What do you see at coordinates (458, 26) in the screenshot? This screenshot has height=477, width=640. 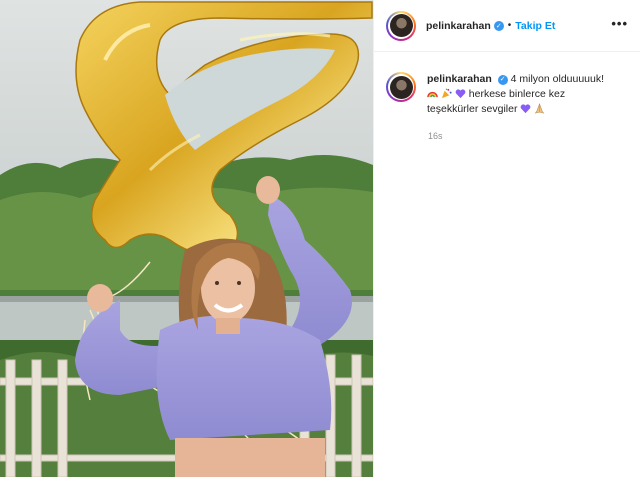 I see `username-link: pelinkarahan` at bounding box center [458, 26].